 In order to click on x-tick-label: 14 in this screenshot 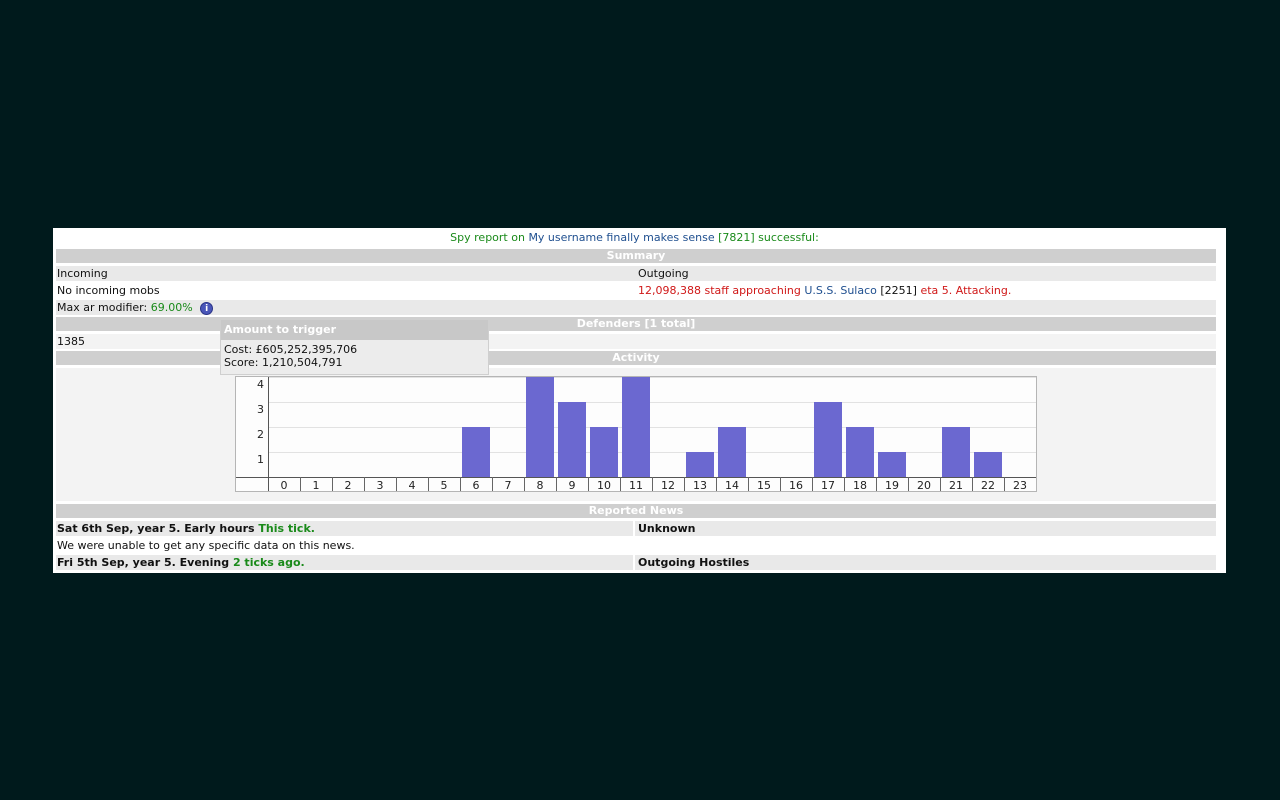, I will do `click(732, 485)`.